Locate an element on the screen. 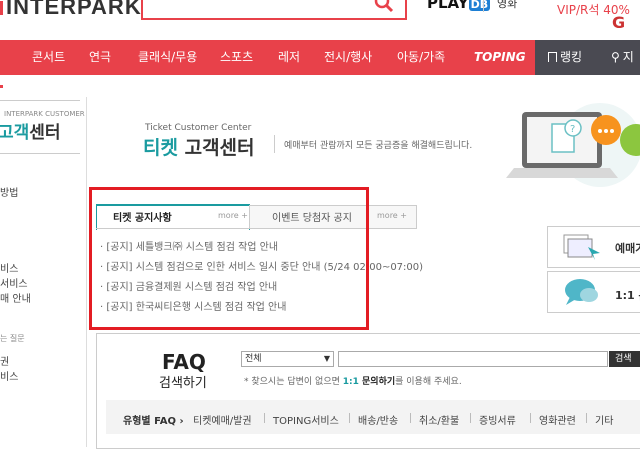 This screenshot has width=640, height=449. one-to-one-label: 1:1 문 is located at coordinates (627, 295).